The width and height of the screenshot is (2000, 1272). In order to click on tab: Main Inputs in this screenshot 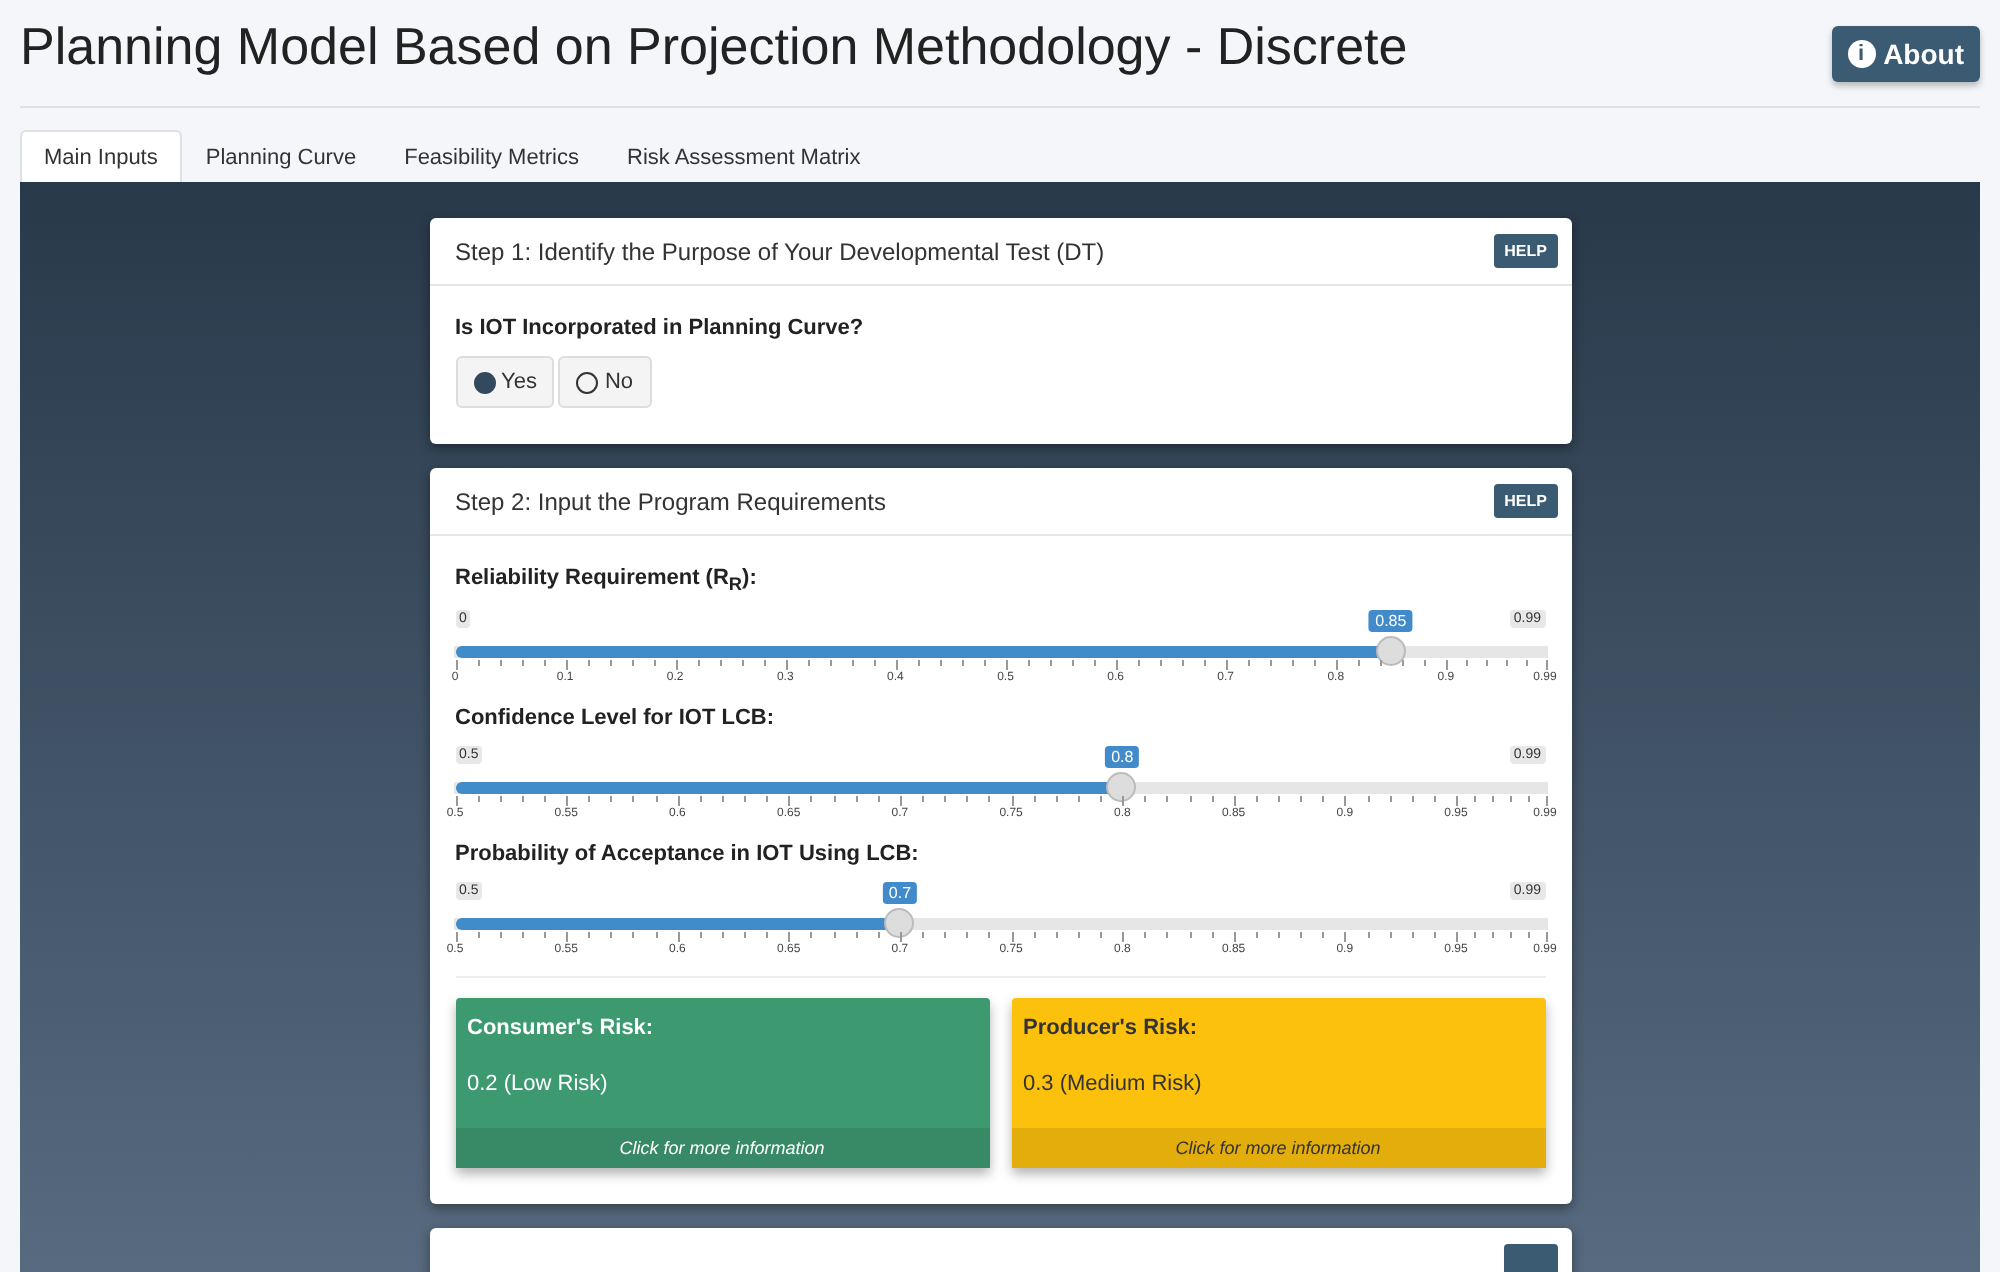, I will do `click(101, 156)`.